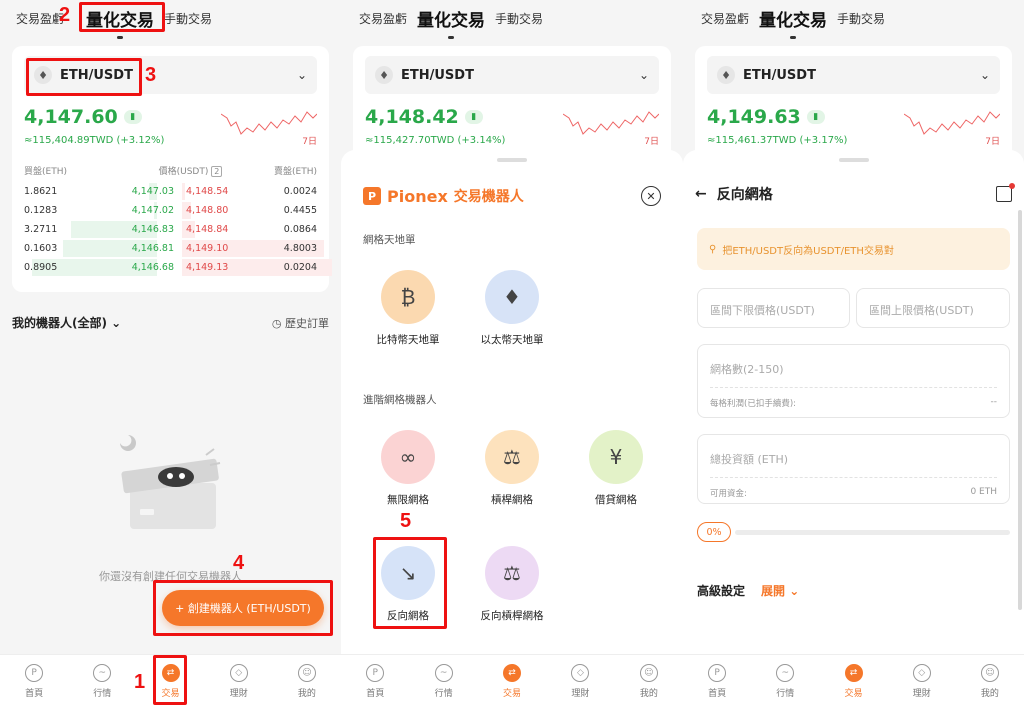  I want to click on investment-slider, so click(872, 532).